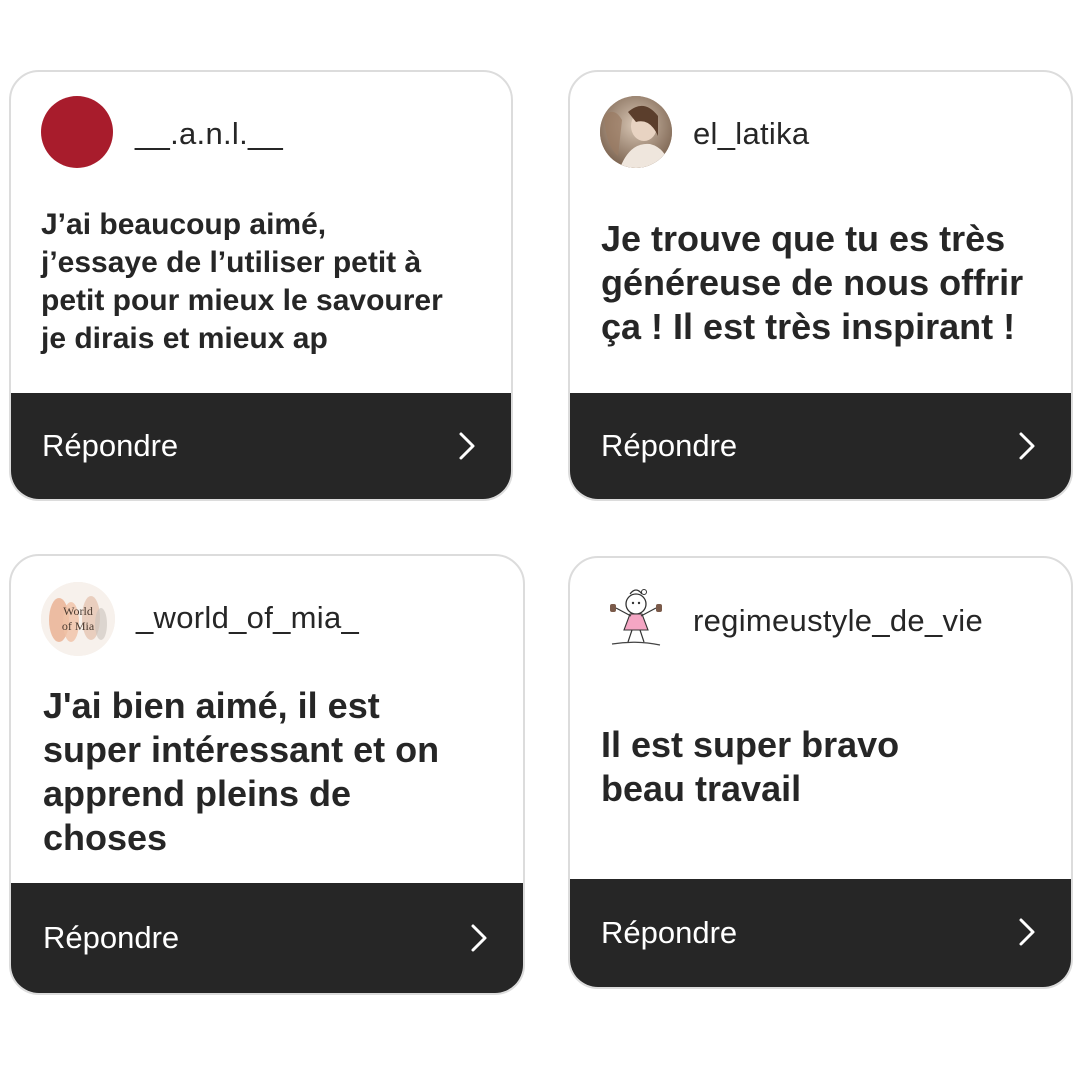 The width and height of the screenshot is (1080, 1080). What do you see at coordinates (209, 134) in the screenshot?
I see `username: __.a.n.l.__` at bounding box center [209, 134].